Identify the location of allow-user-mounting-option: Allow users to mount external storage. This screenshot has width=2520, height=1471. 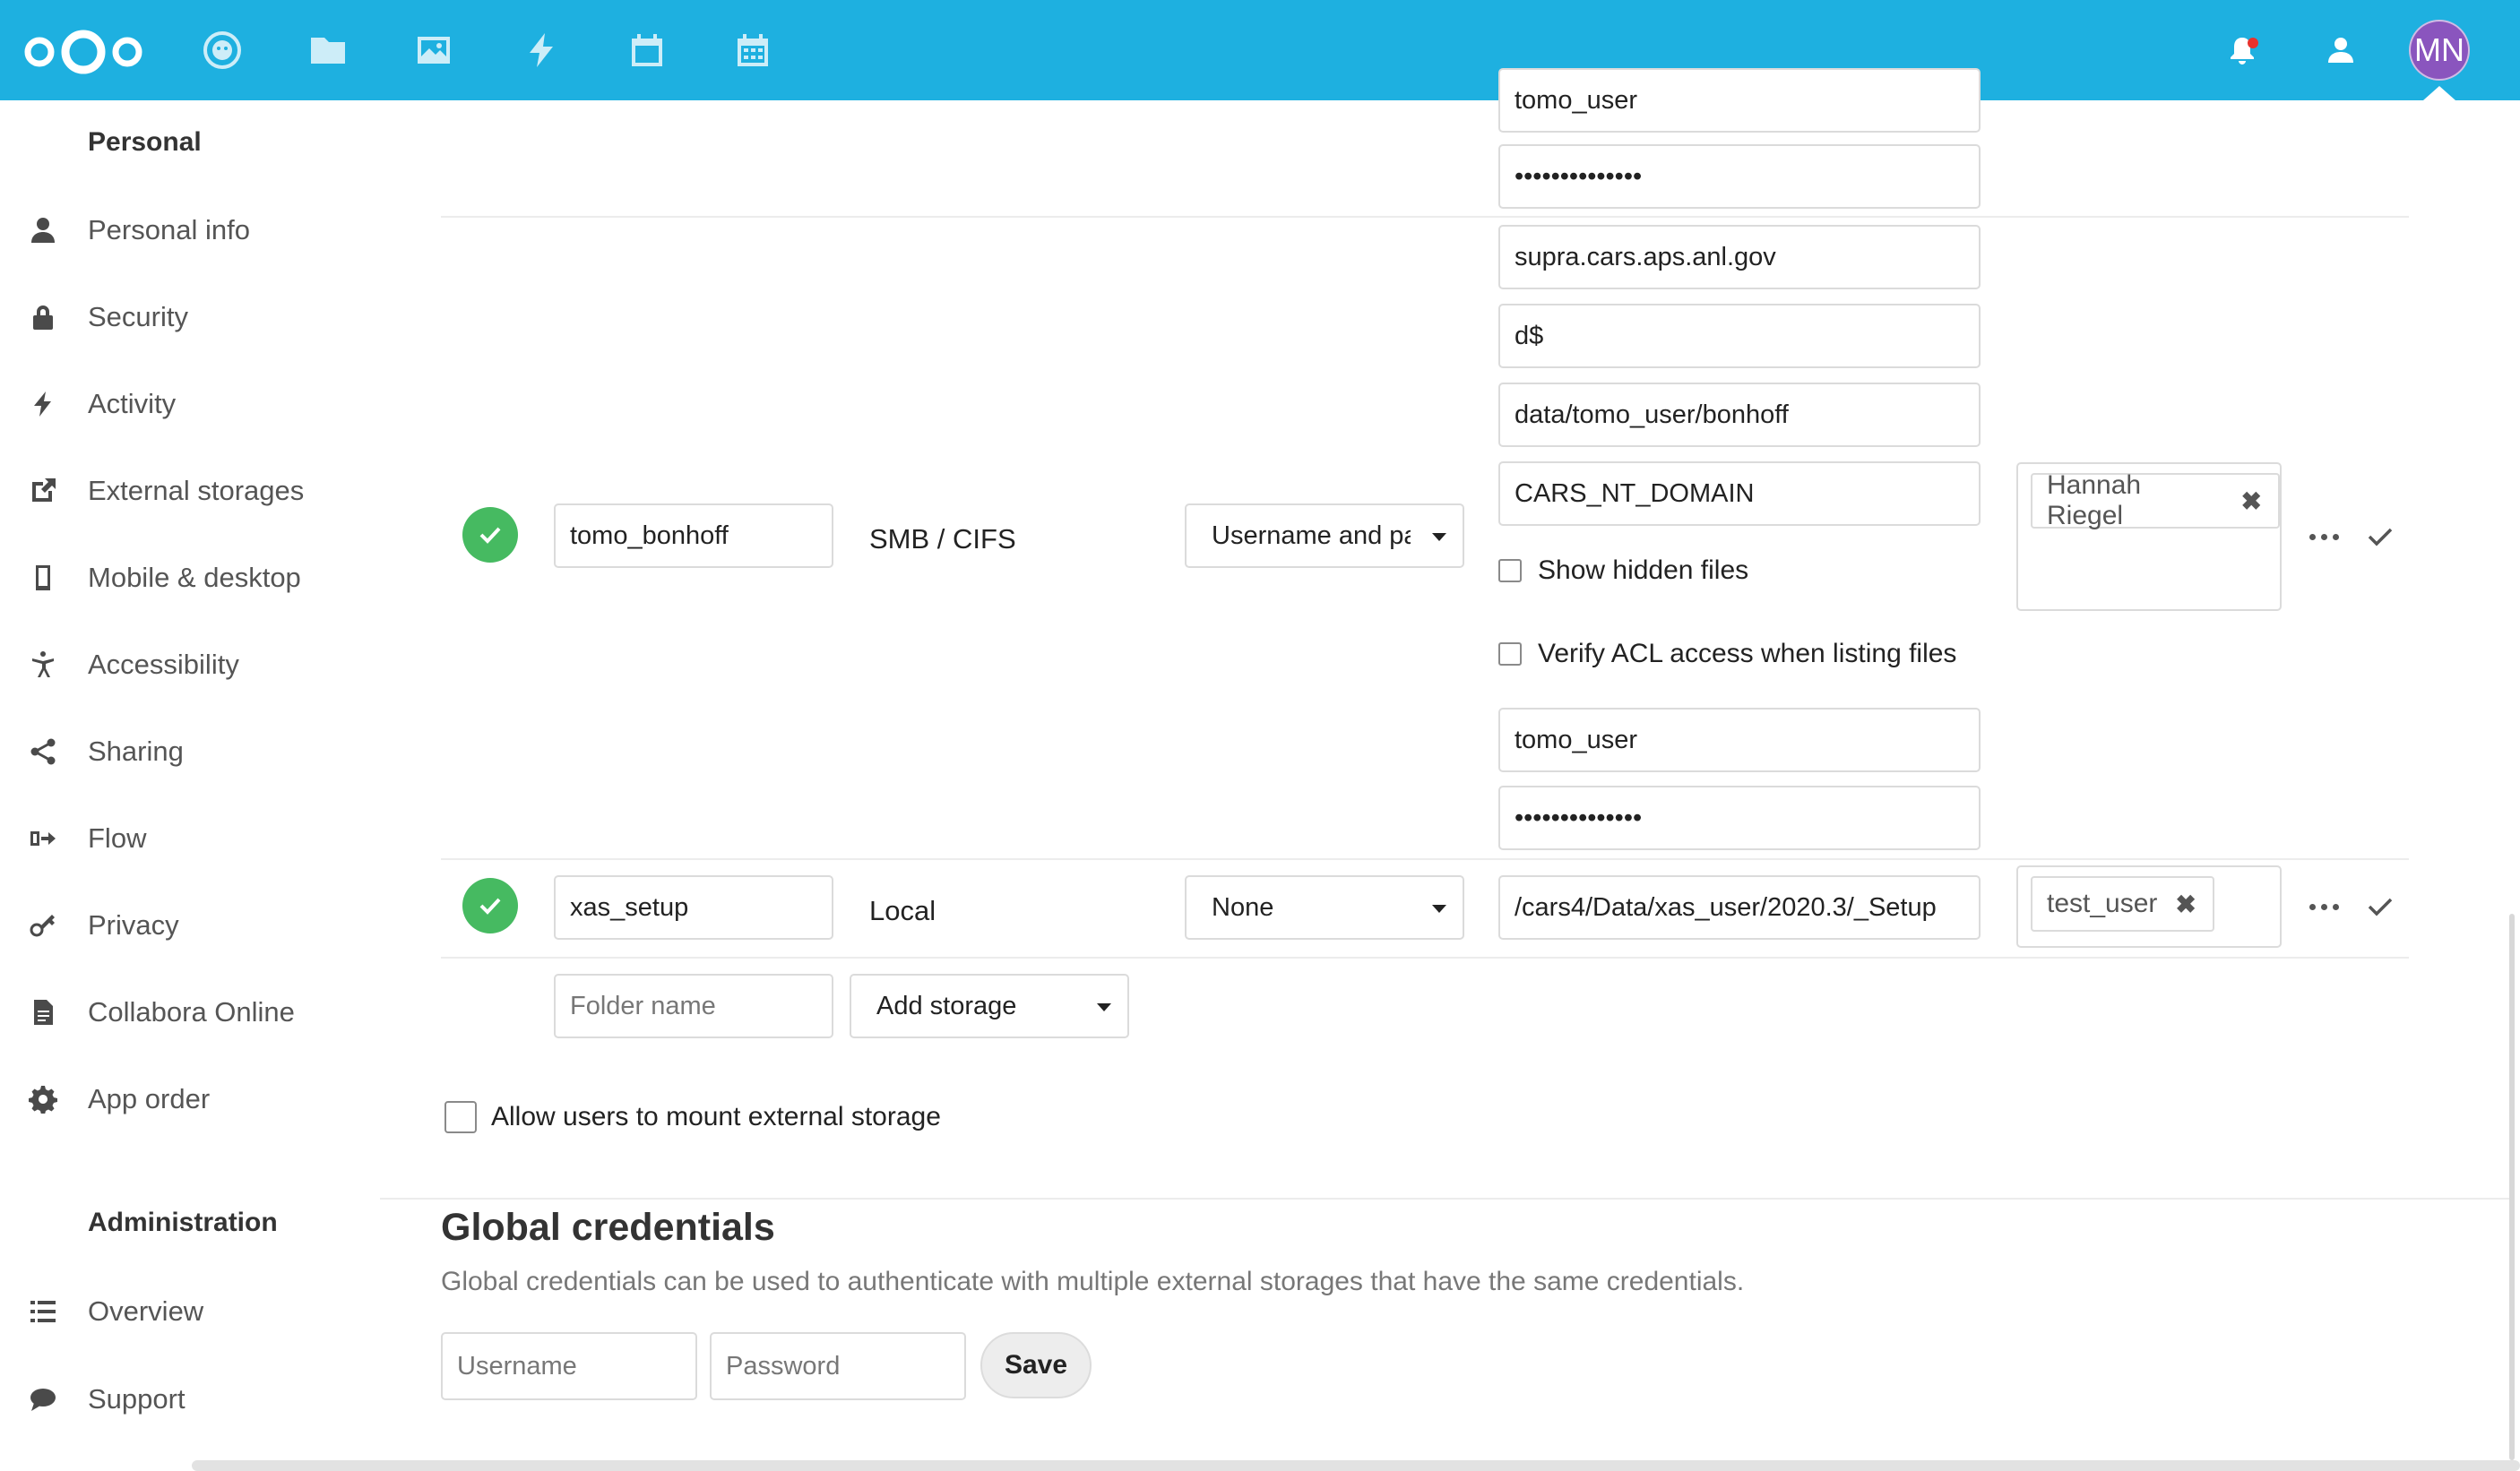
(692, 1117).